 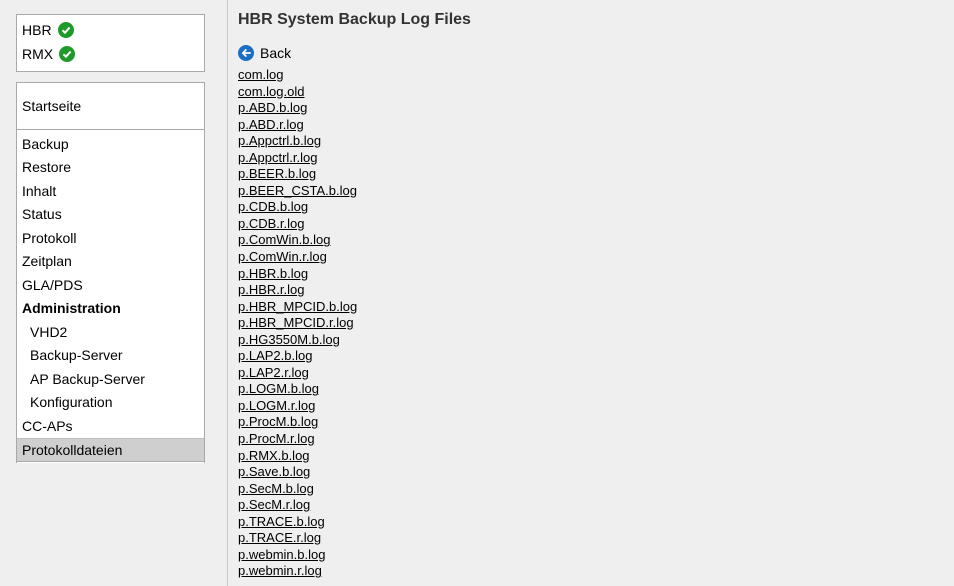 What do you see at coordinates (271, 289) in the screenshot?
I see `file-link: p.HBR.r.log` at bounding box center [271, 289].